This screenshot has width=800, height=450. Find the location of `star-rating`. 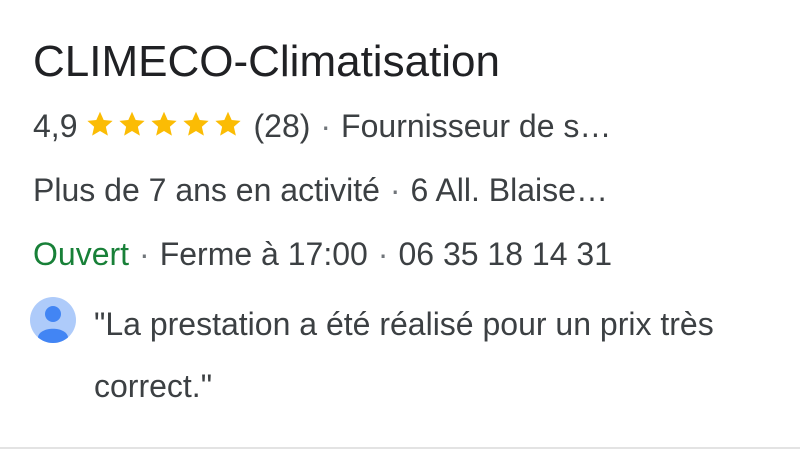

star-rating is located at coordinates (165, 128).